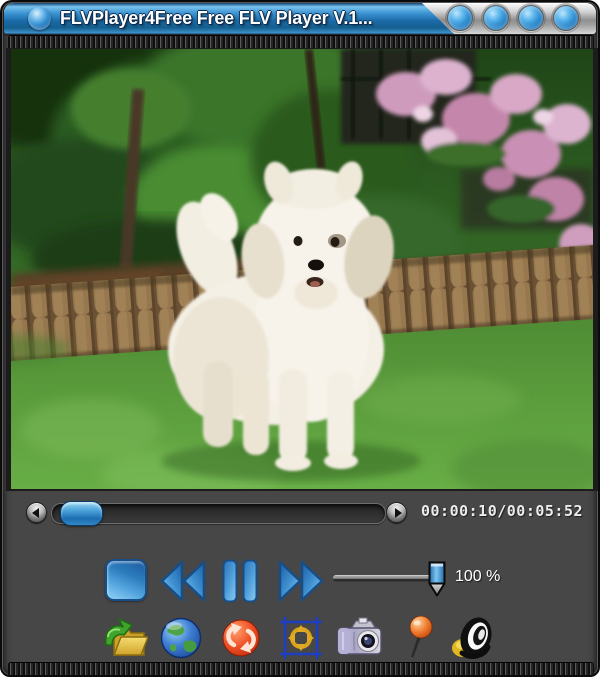 The height and width of the screenshot is (677, 600). I want to click on time-display: 00:00:10/00:05:52, so click(502, 511).